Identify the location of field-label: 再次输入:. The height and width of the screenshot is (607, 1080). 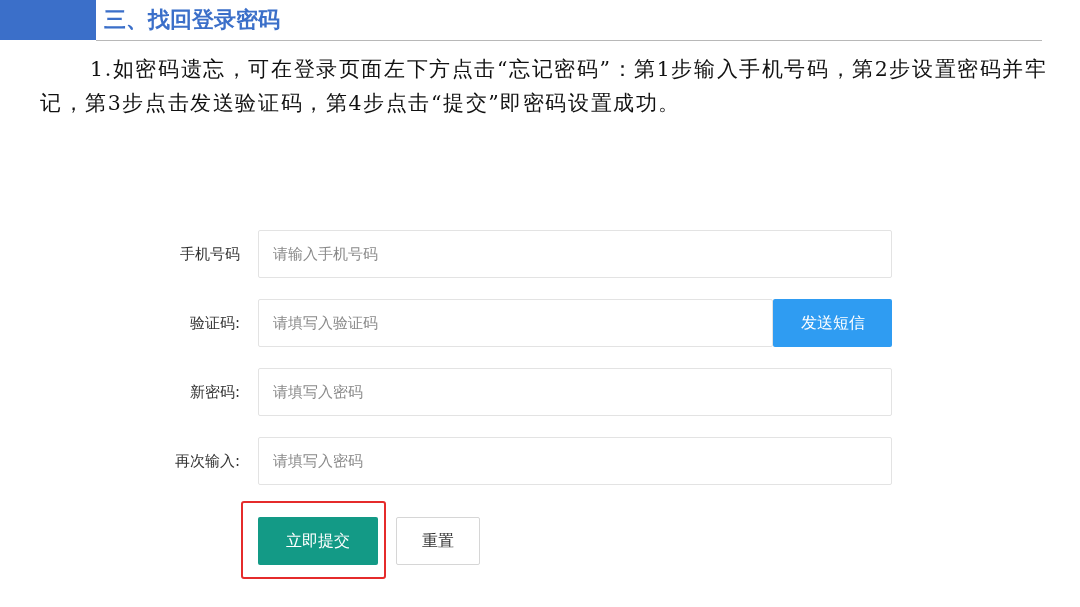
(206, 461).